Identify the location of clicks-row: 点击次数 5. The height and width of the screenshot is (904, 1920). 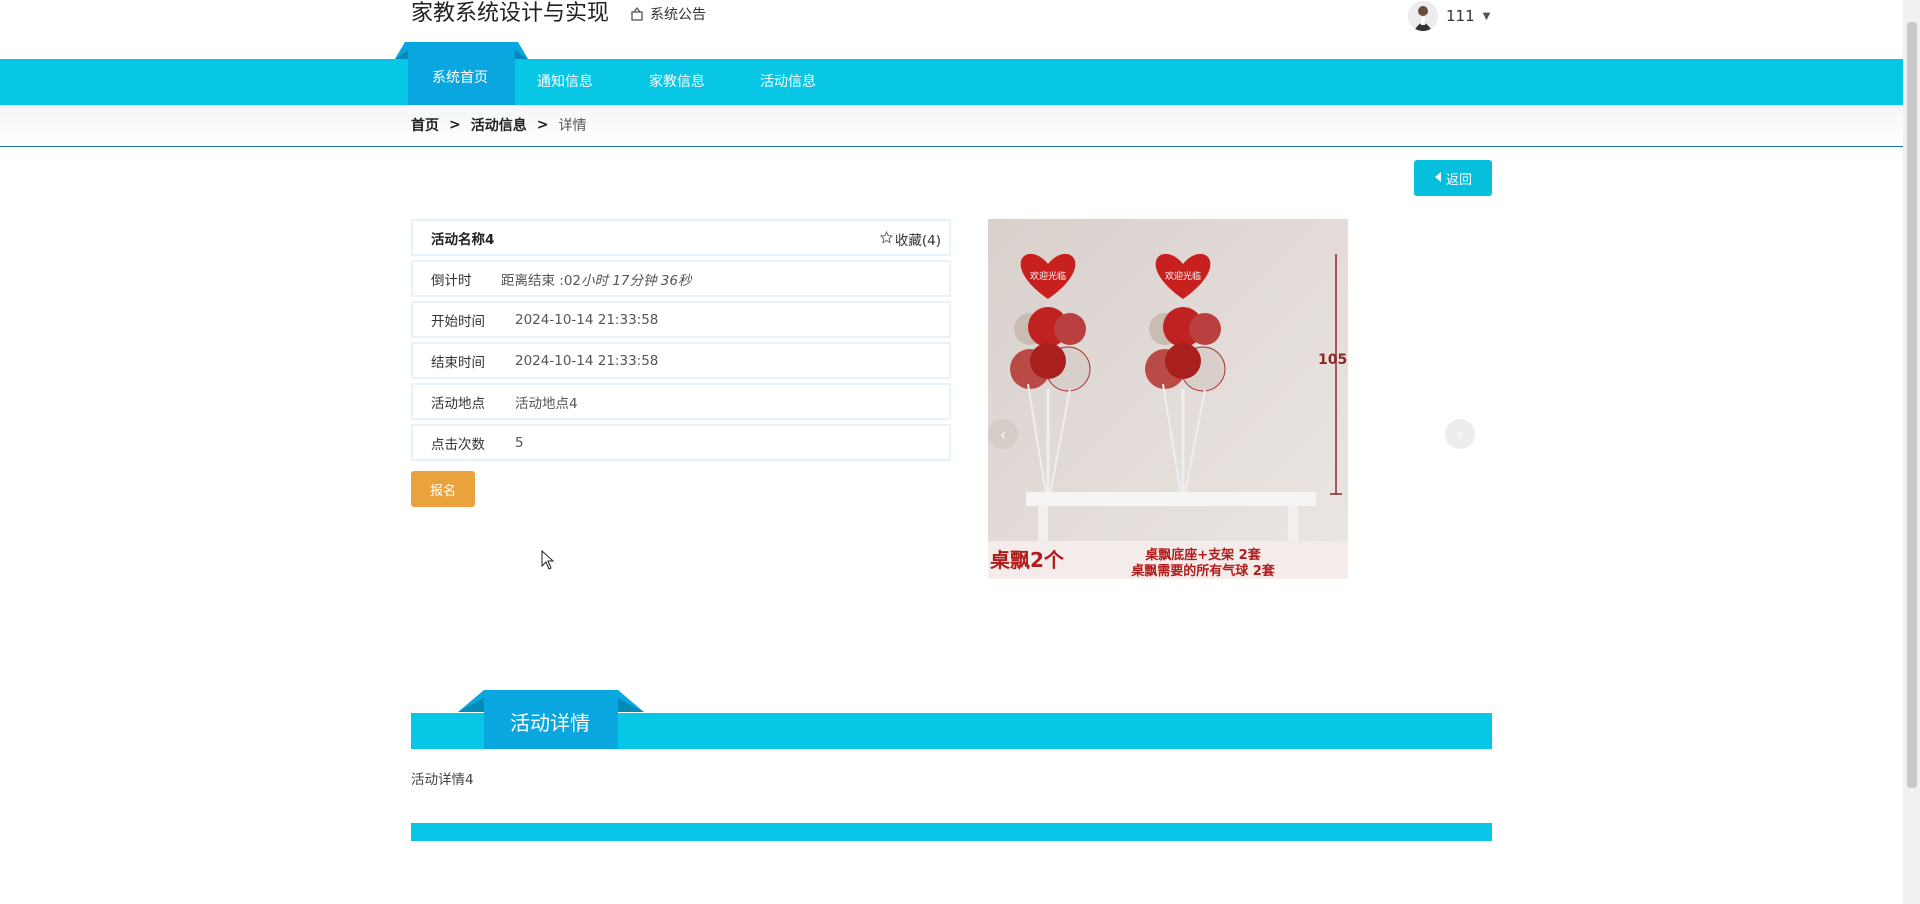
(681, 442).